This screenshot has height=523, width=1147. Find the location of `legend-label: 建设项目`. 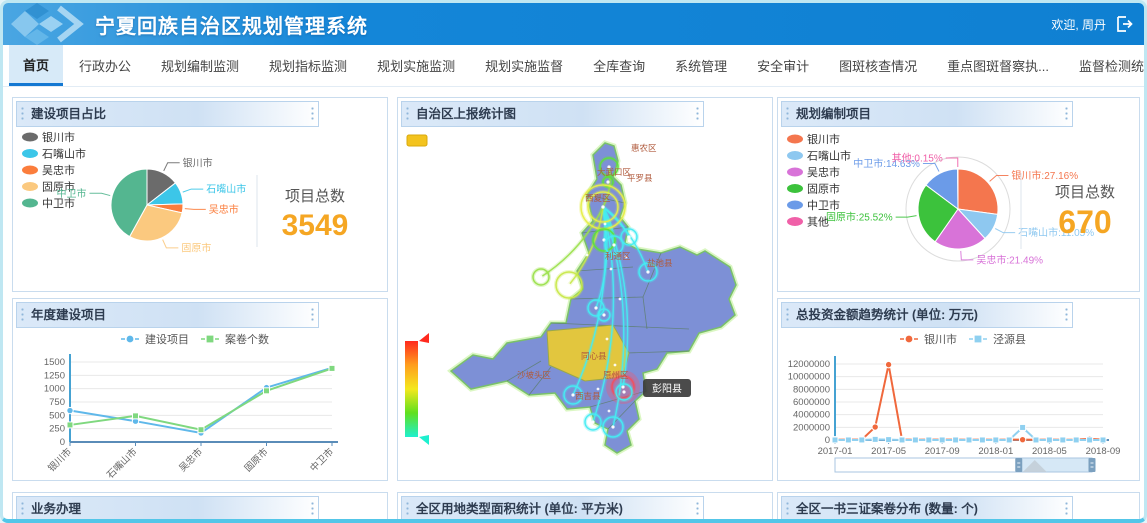

legend-label: 建设项目 is located at coordinates (167, 339).